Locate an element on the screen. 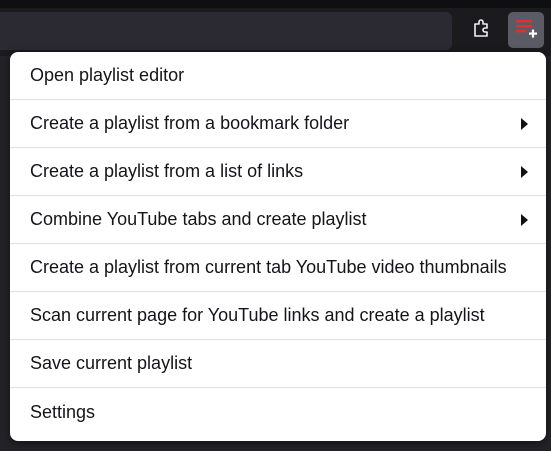  playlist-add-icon is located at coordinates (526, 30).